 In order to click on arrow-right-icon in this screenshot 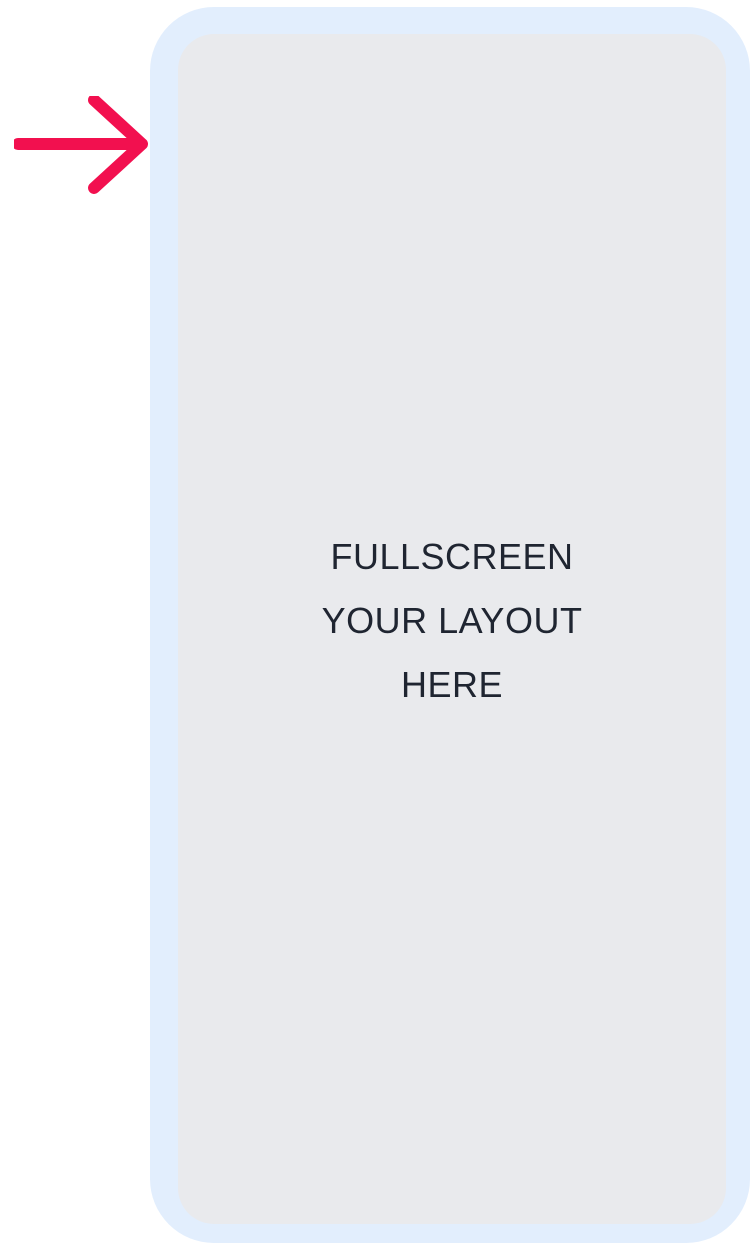, I will do `click(81, 145)`.